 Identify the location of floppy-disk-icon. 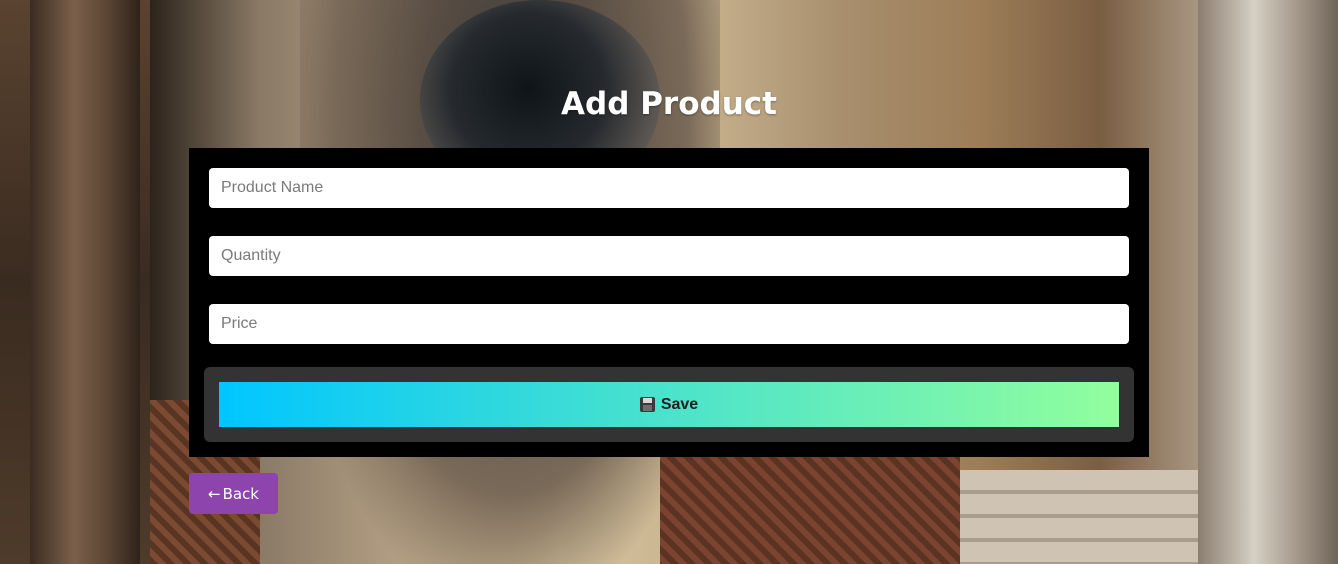
(647, 404).